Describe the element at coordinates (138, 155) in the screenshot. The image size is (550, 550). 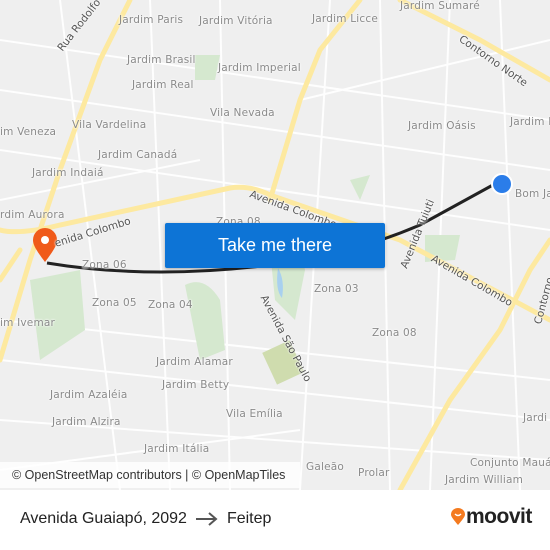
I see `map-label: Jardim Canadá` at that location.